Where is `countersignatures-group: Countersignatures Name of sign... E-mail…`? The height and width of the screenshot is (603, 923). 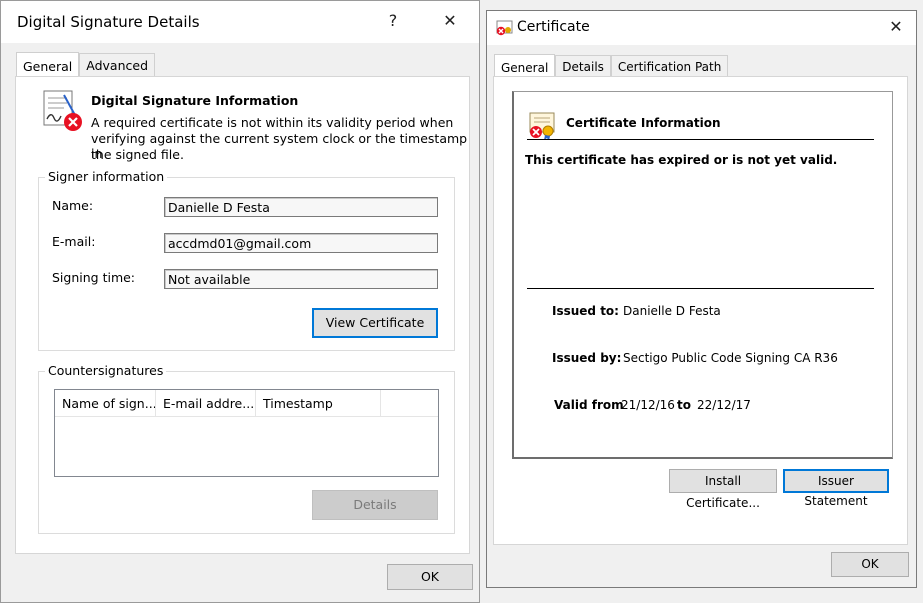
countersignatures-group: Countersignatures Name of sign... E-mail… is located at coordinates (246, 448).